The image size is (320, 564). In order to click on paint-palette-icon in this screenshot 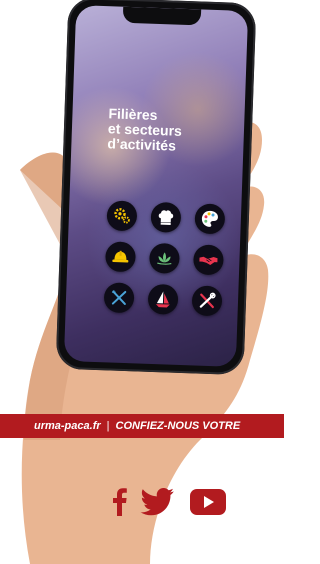, I will do `click(210, 219)`.